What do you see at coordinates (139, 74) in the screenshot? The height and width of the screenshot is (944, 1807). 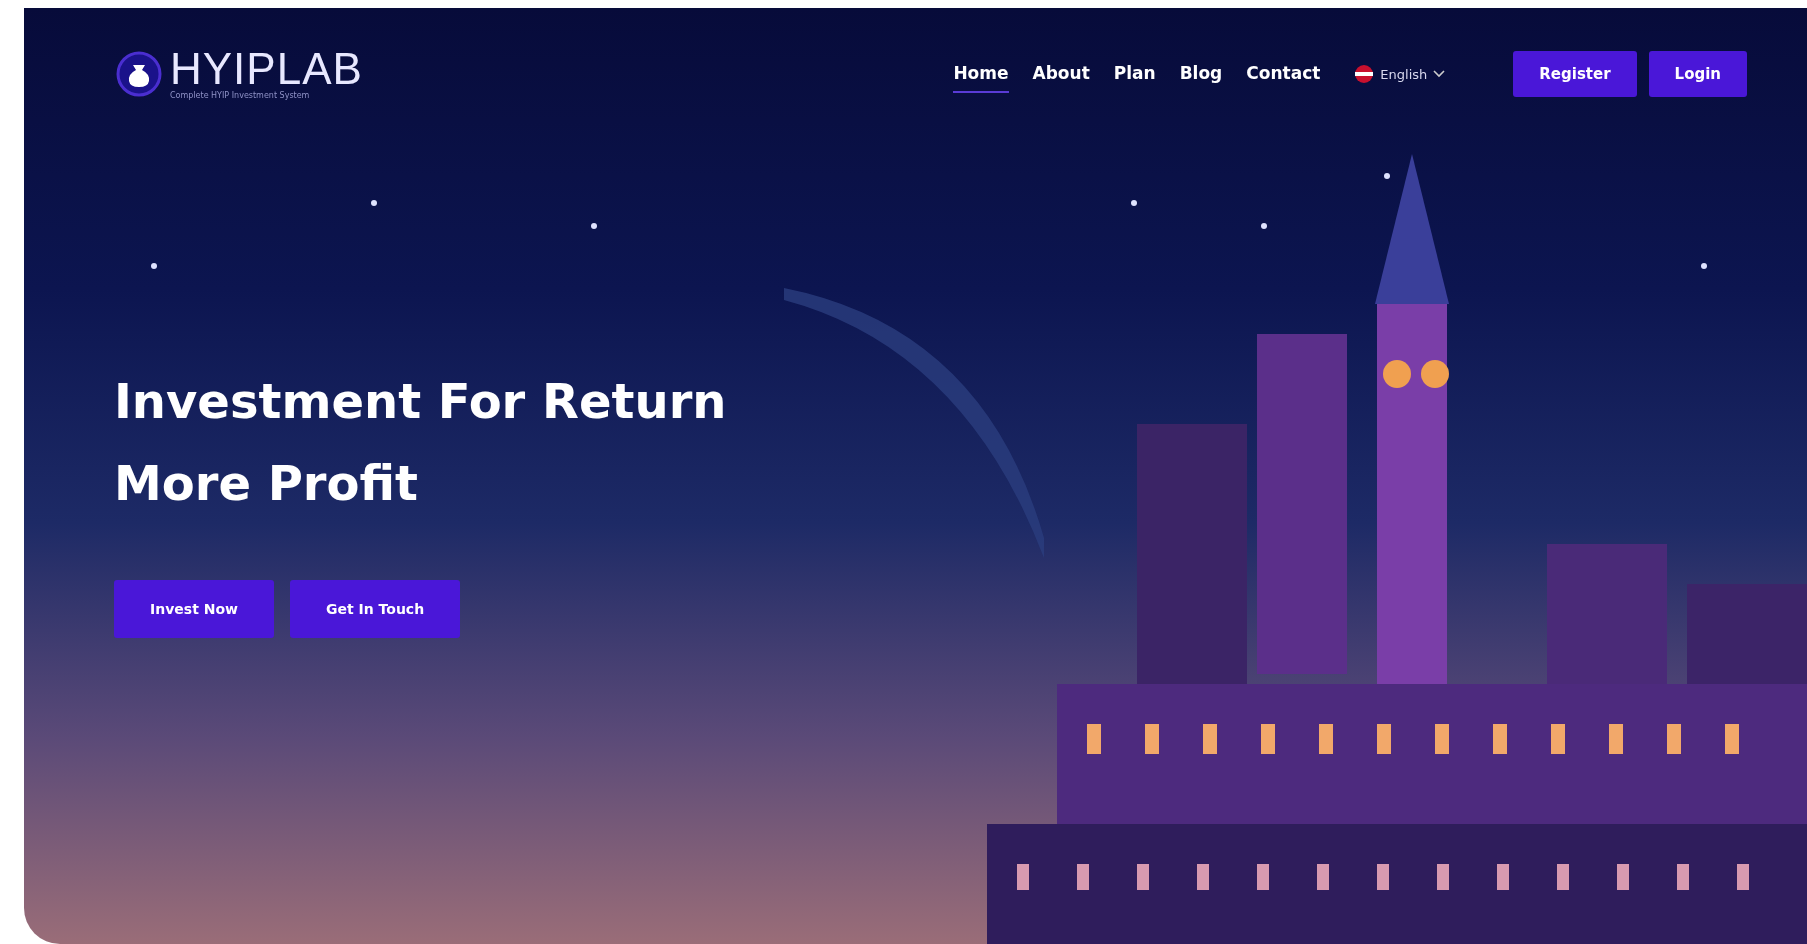 I see `money-bag-icon` at bounding box center [139, 74].